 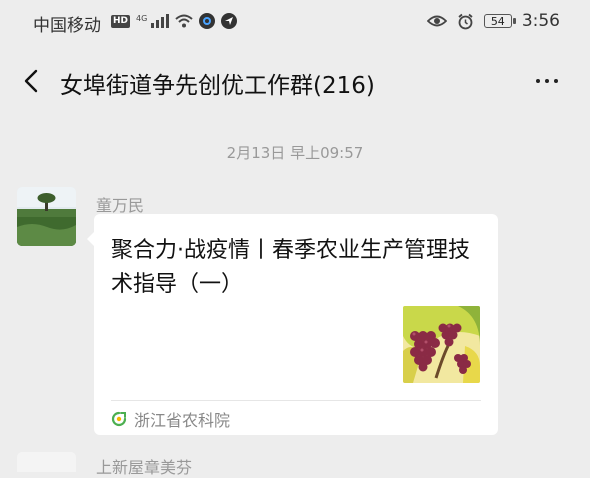 What do you see at coordinates (174, 21) in the screenshot?
I see `status-icons-left: HD 4G` at bounding box center [174, 21].